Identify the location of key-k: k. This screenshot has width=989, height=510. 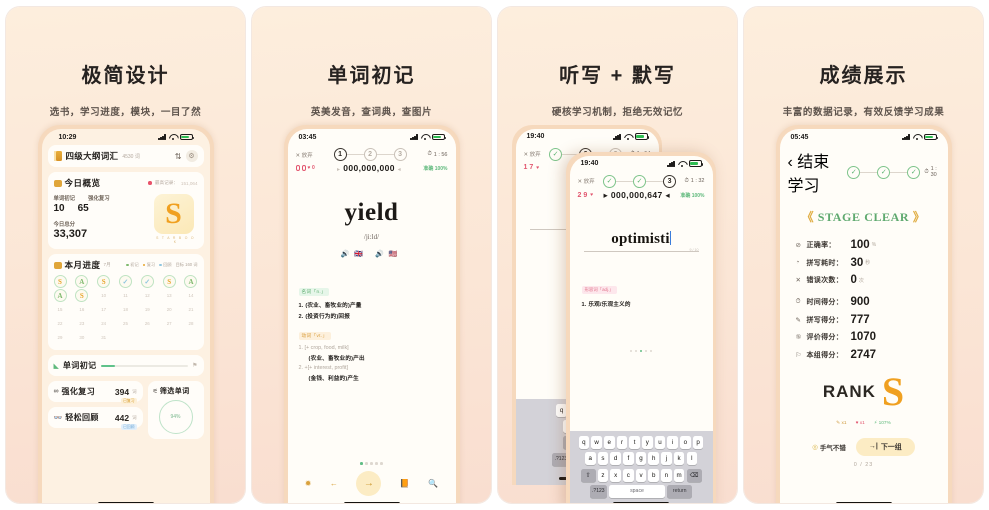
(679, 459).